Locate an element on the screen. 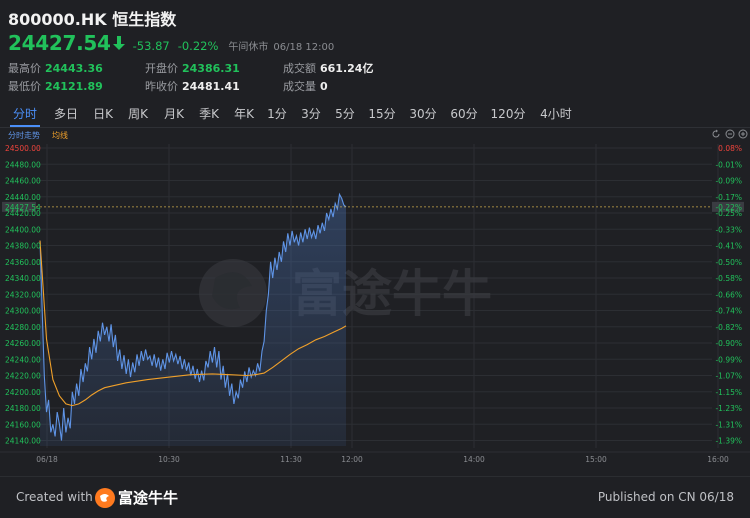 The image size is (750, 518). y-tick-label: 24200.00 is located at coordinates (23, 392).